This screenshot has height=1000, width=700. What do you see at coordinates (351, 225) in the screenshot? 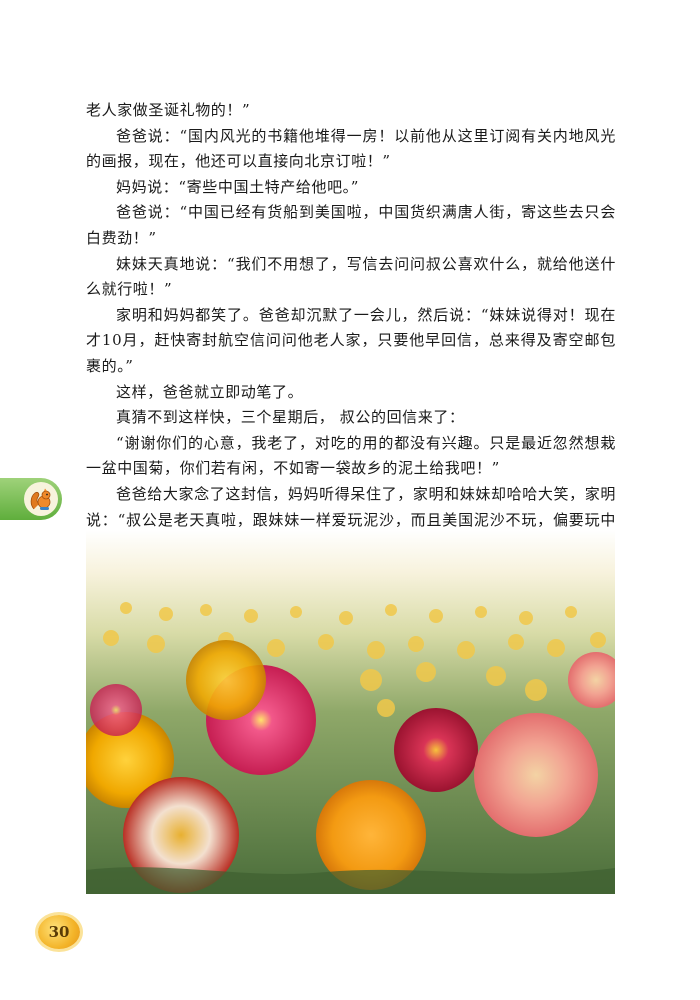
I see `paragraph: 爸爸说：“中国已经有货船到美国啦，中国货织满唐人街，寄这些去只会白费劲！”` at bounding box center [351, 225].